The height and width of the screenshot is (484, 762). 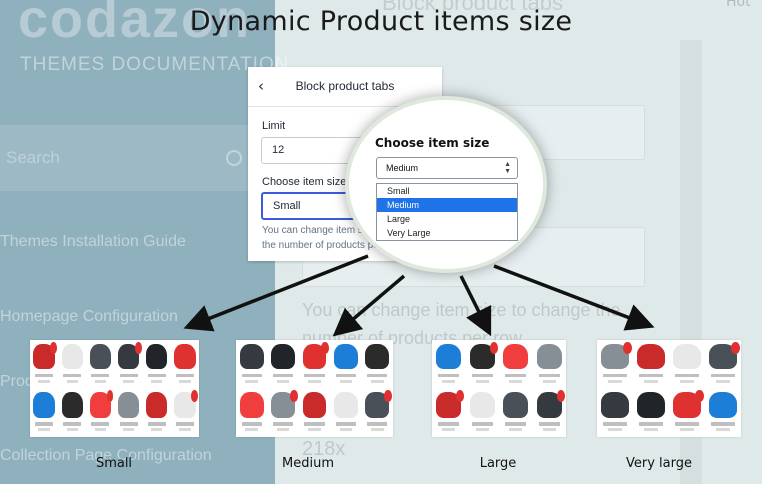 I want to click on dropdown-option-medium: Medium, so click(x=447, y=205).